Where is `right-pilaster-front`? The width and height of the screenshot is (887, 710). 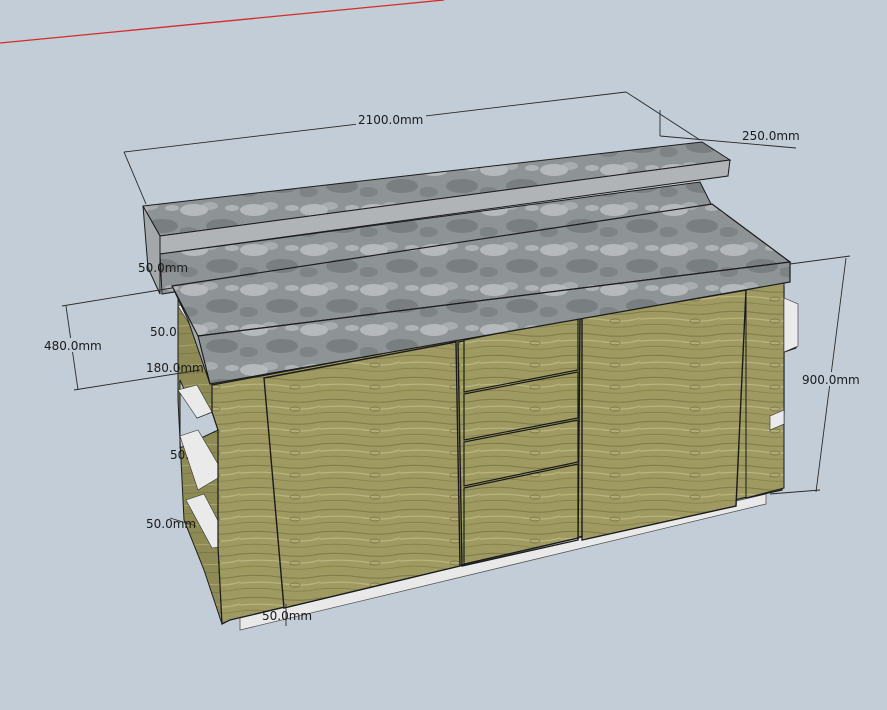 right-pilaster-front is located at coordinates (765, 390).